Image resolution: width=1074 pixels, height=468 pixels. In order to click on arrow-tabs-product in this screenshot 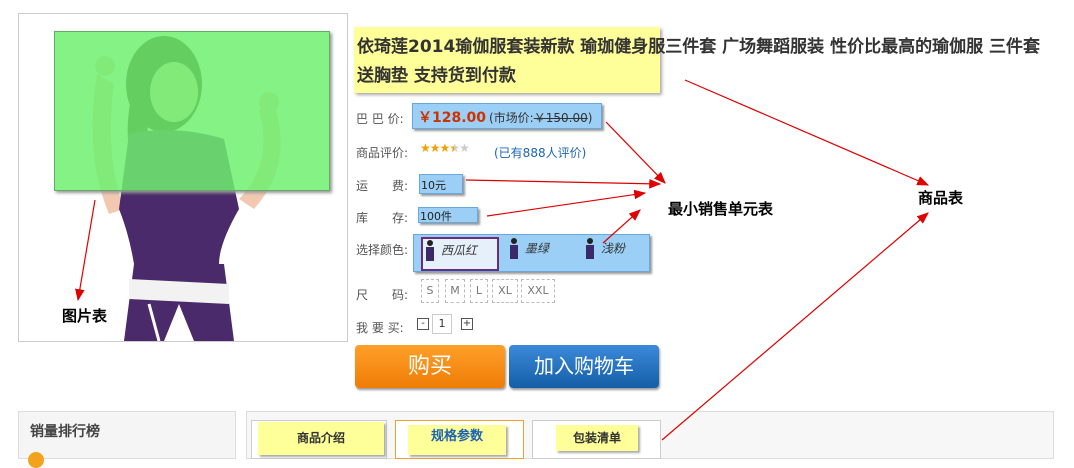, I will do `click(795, 326)`.